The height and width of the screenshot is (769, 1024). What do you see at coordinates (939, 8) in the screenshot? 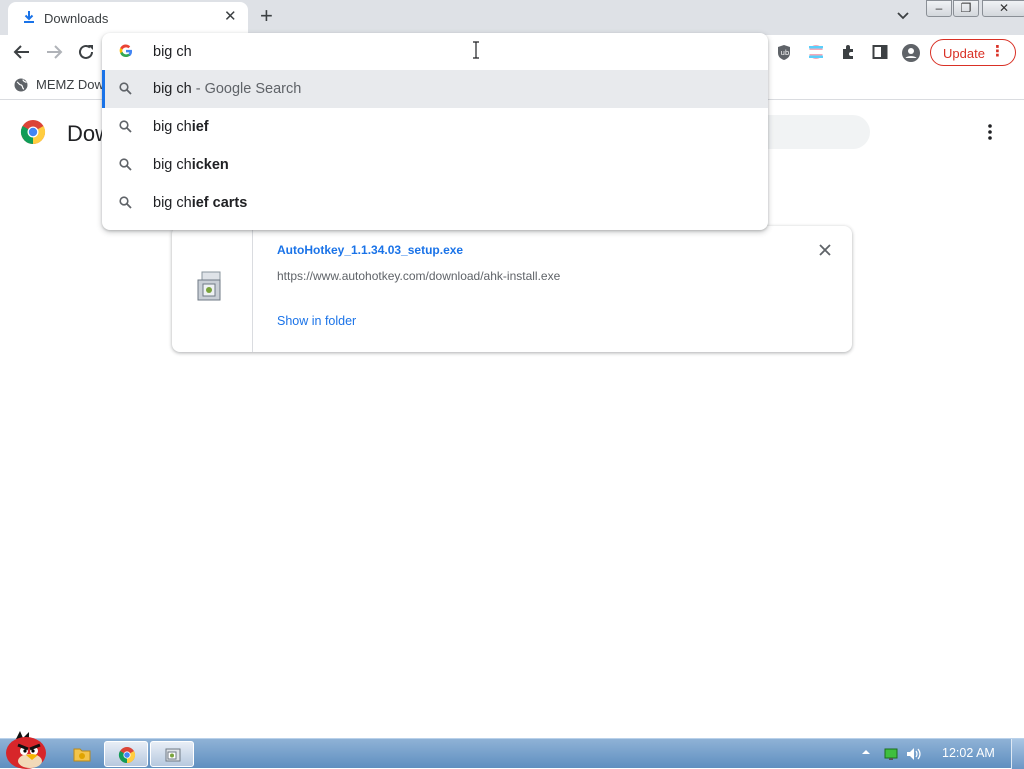
I see `minimize-button: ‒` at bounding box center [939, 8].